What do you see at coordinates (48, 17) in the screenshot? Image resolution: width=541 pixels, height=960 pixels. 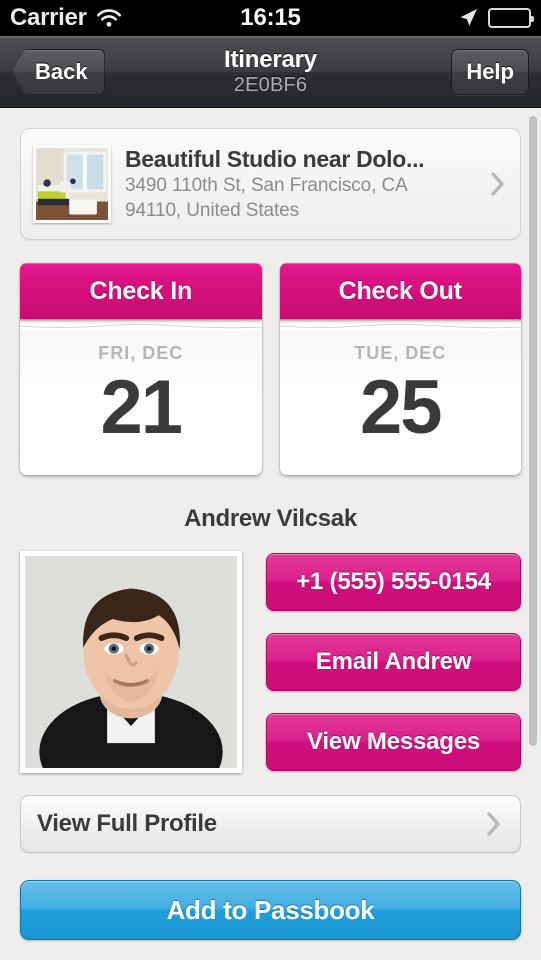 I see `carrier-label: Carrier` at bounding box center [48, 17].